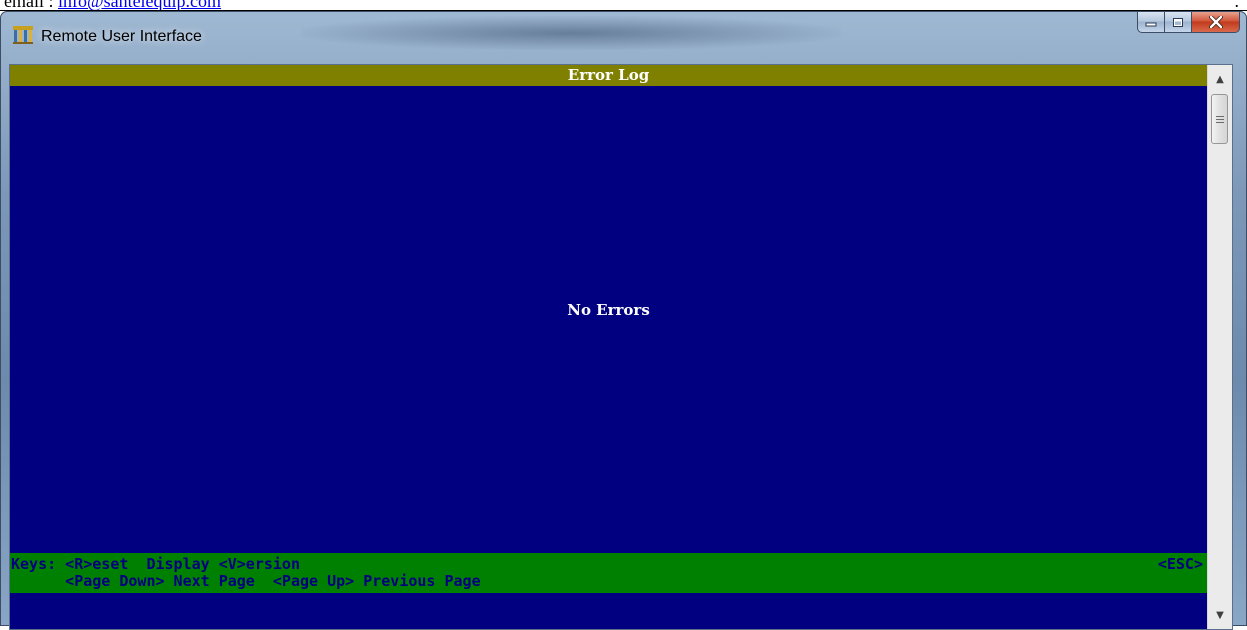  Describe the element at coordinates (121, 36) in the screenshot. I see `window-title: Remote User Interface` at that location.